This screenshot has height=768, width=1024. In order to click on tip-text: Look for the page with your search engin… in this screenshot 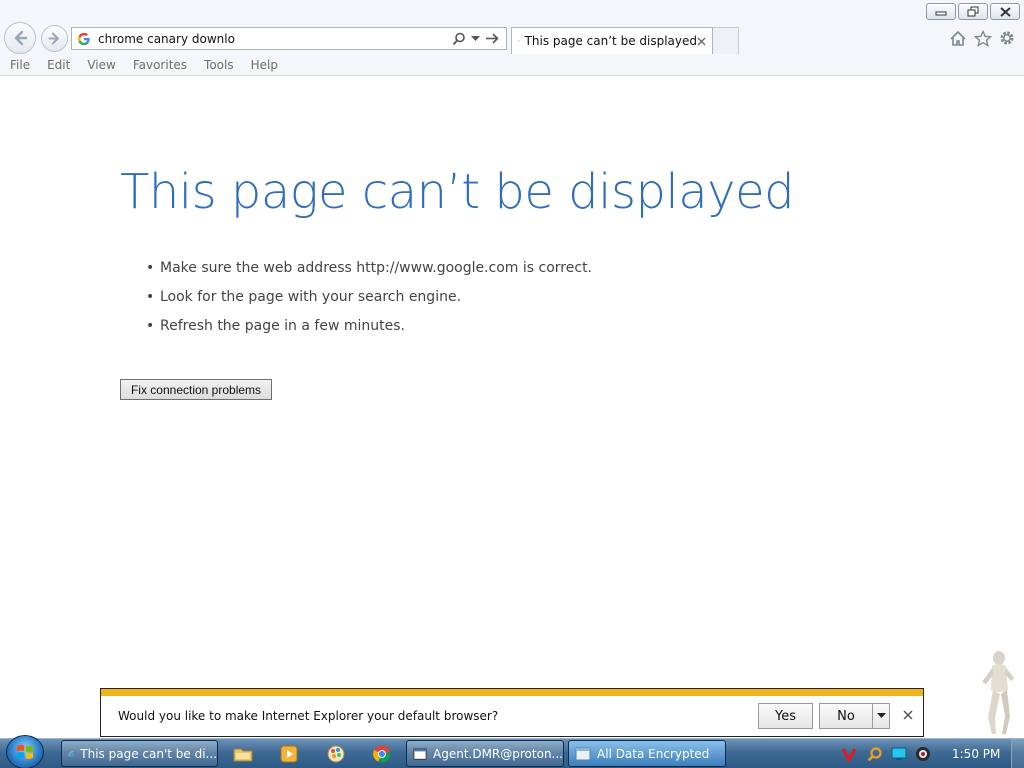, I will do `click(311, 297)`.